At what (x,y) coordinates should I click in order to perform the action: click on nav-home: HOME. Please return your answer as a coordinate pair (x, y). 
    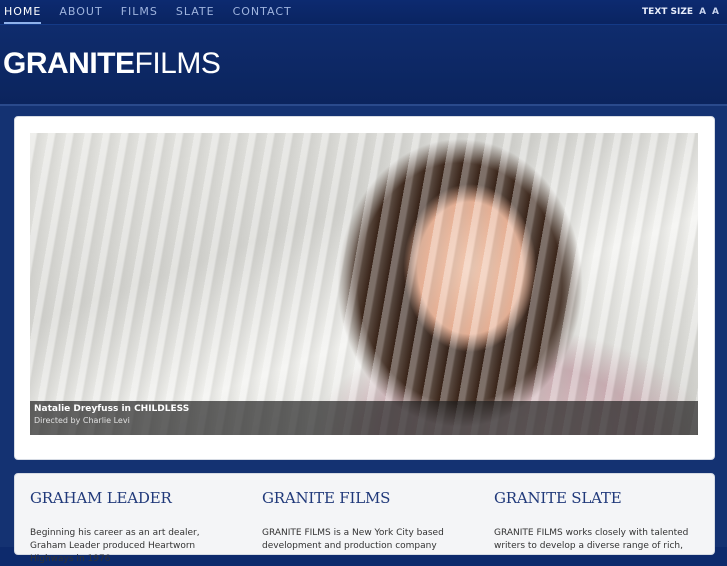
    Looking at the image, I should click on (25, 12).